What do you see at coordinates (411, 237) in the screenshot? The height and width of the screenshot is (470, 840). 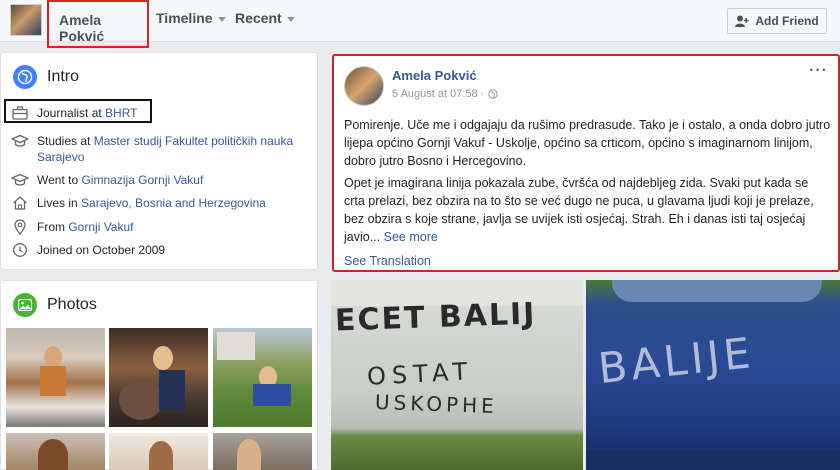 I see `see-more-link: See more` at bounding box center [411, 237].